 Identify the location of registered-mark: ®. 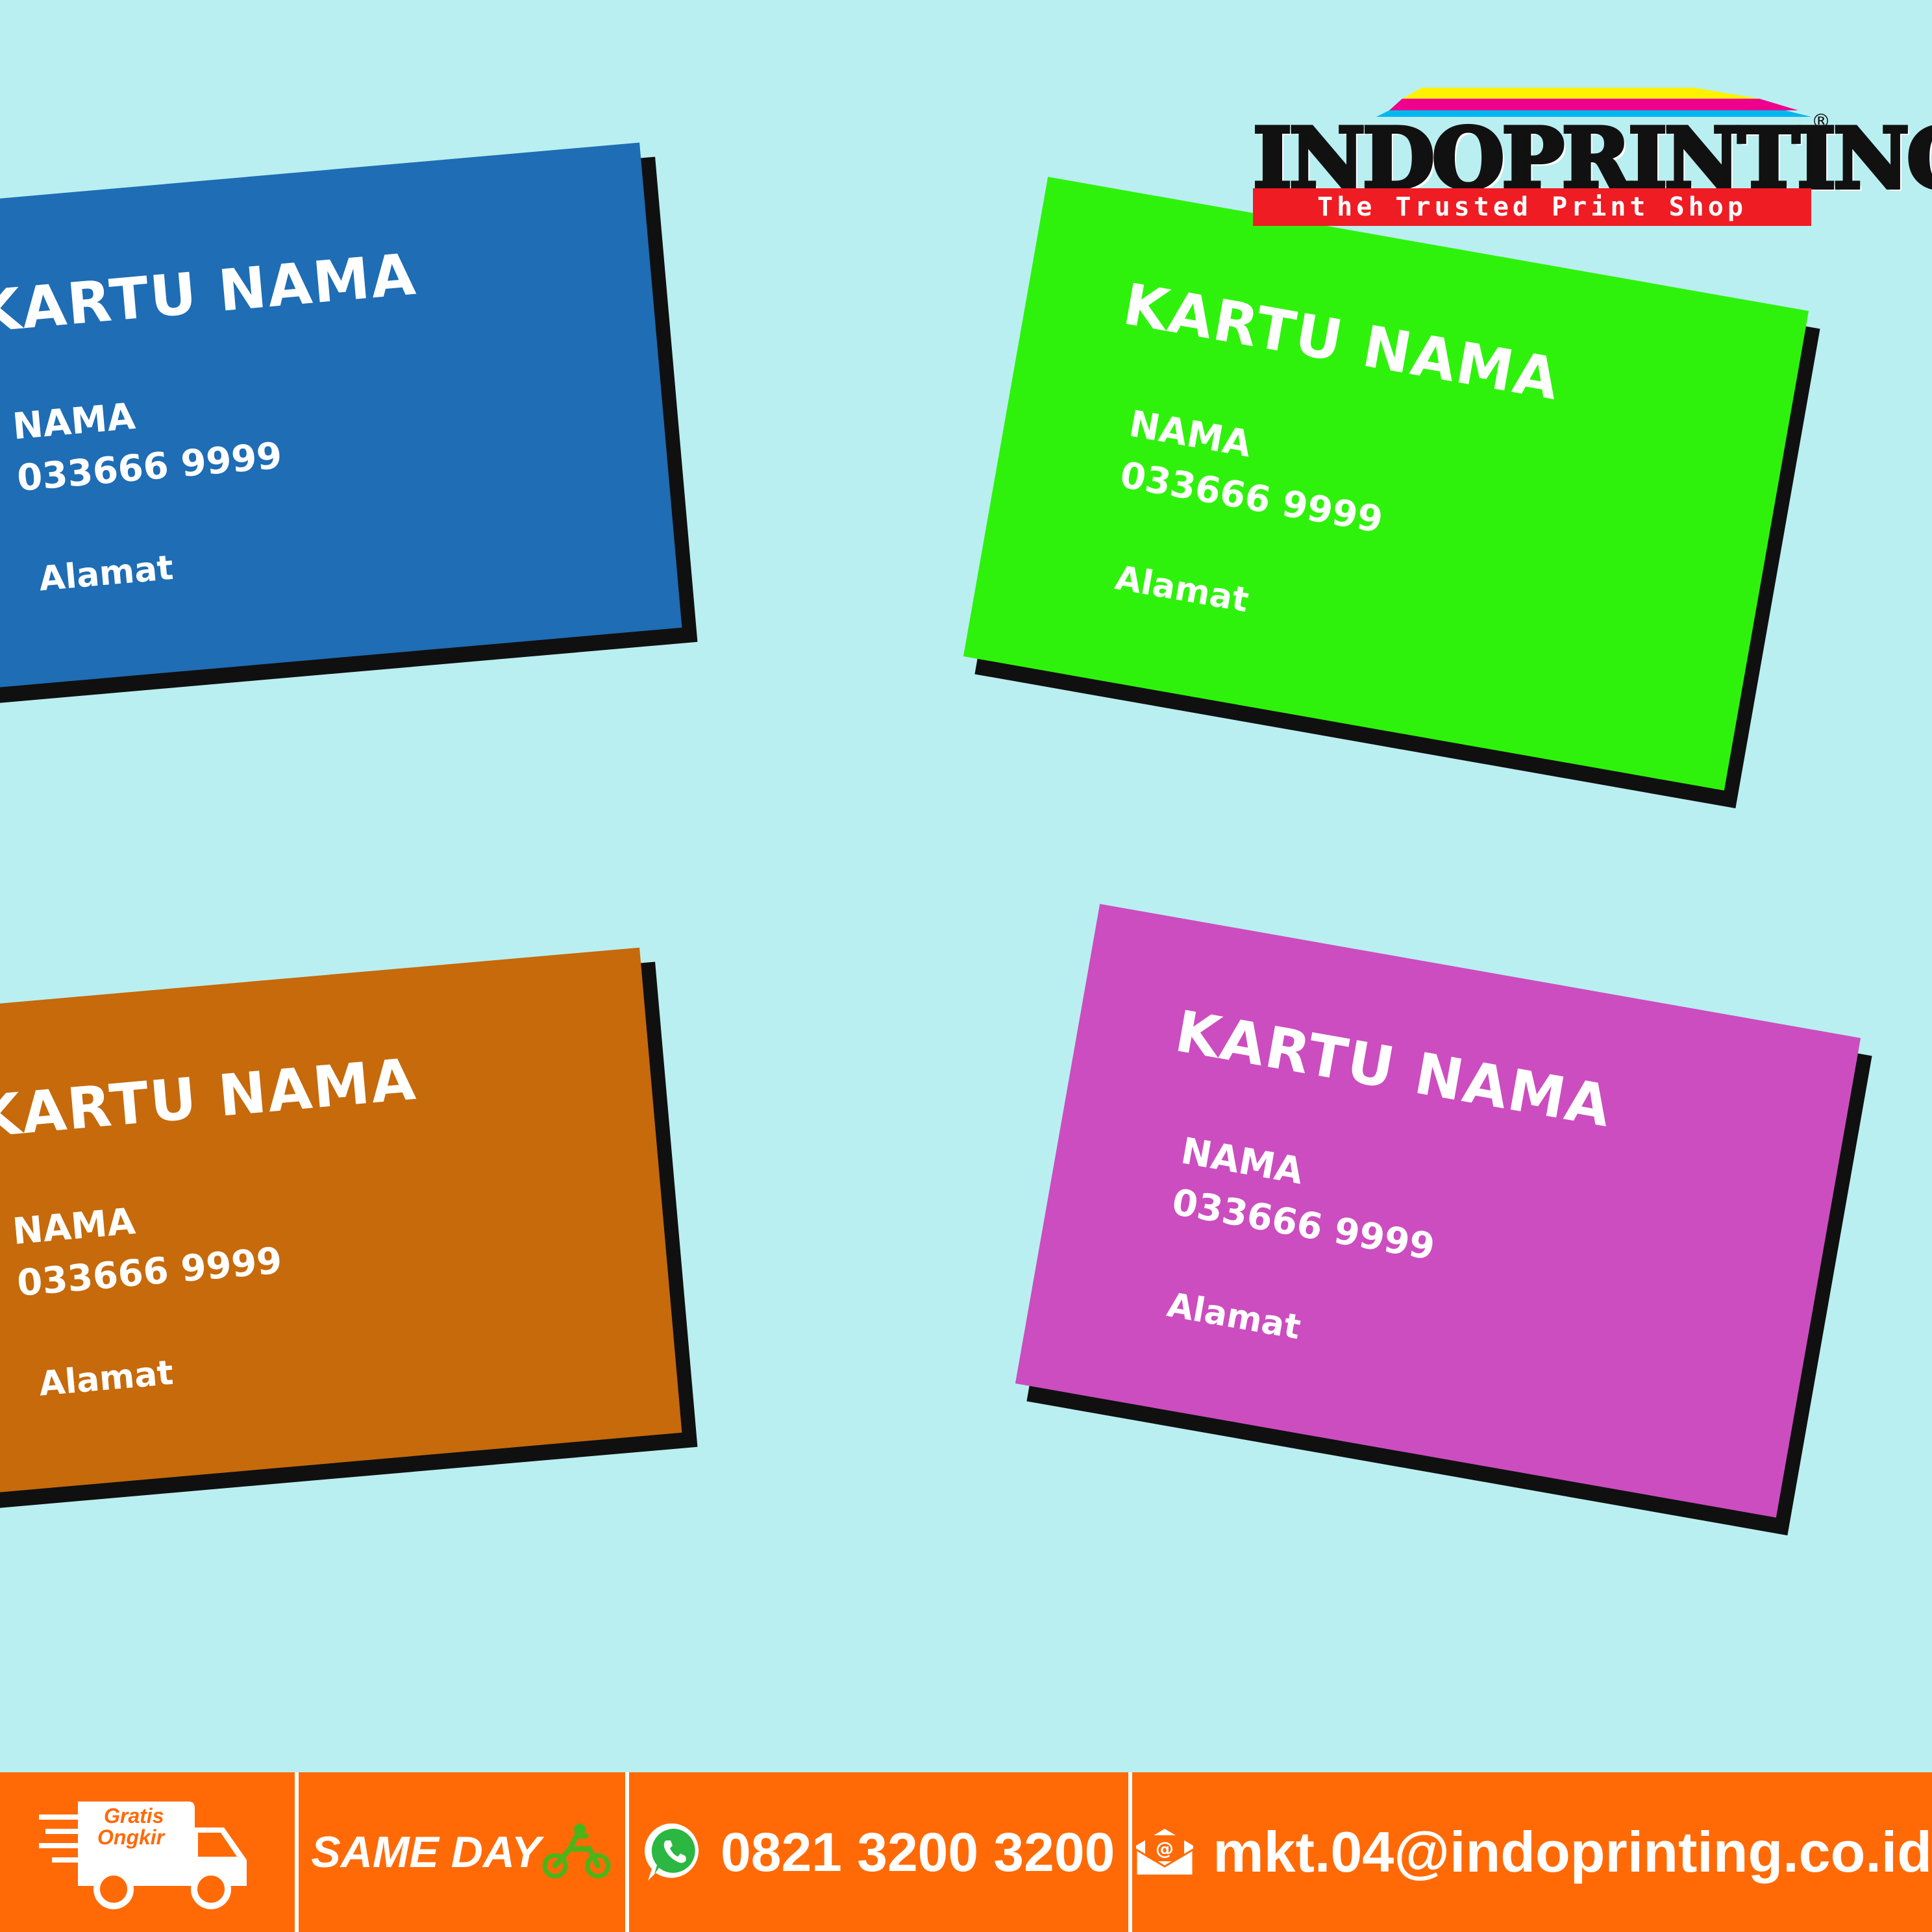
(1821, 121).